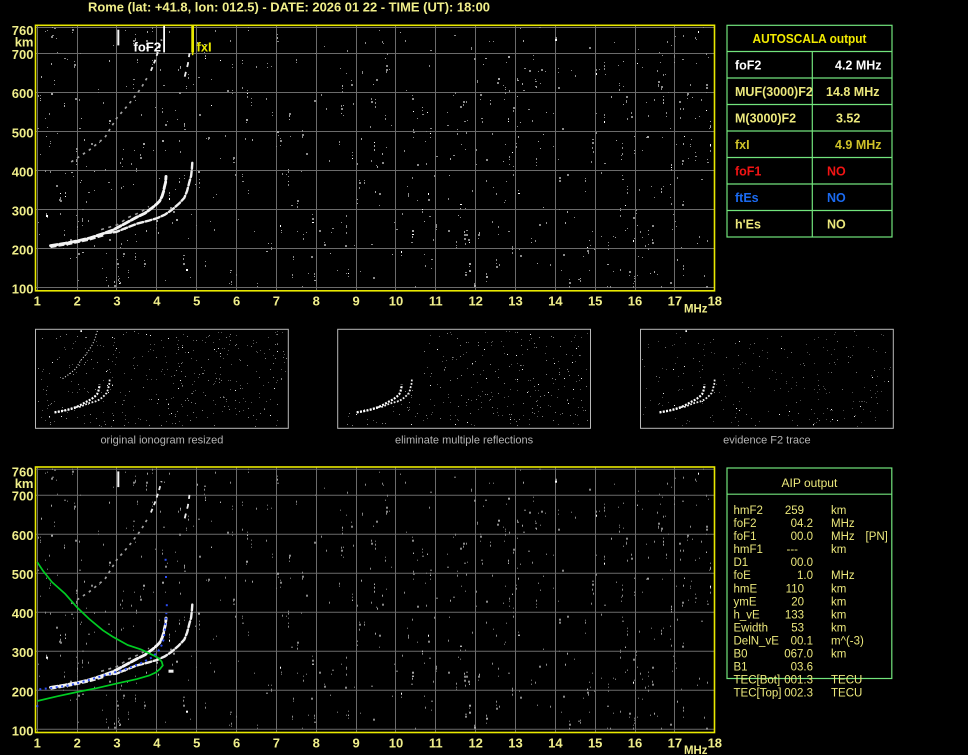 The image size is (968, 755). Describe the element at coordinates (748, 224) in the screenshot. I see `svg-text: h'Es` at that location.